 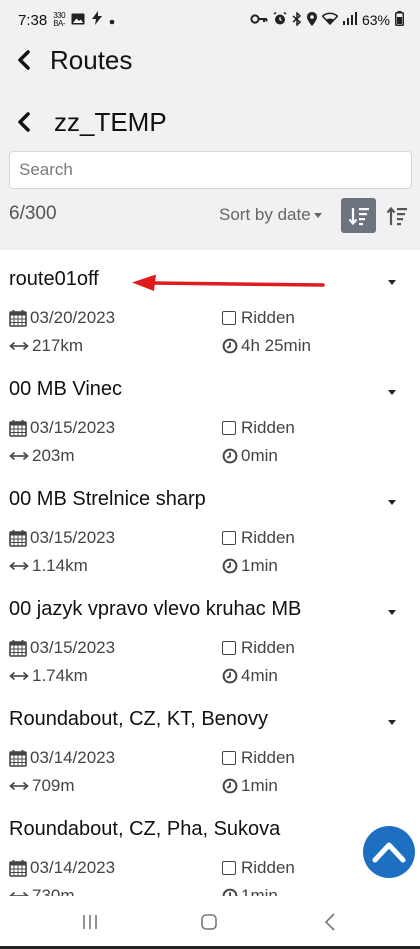 I want to click on status-left: 7:38 330 BA-, so click(x=66, y=20).